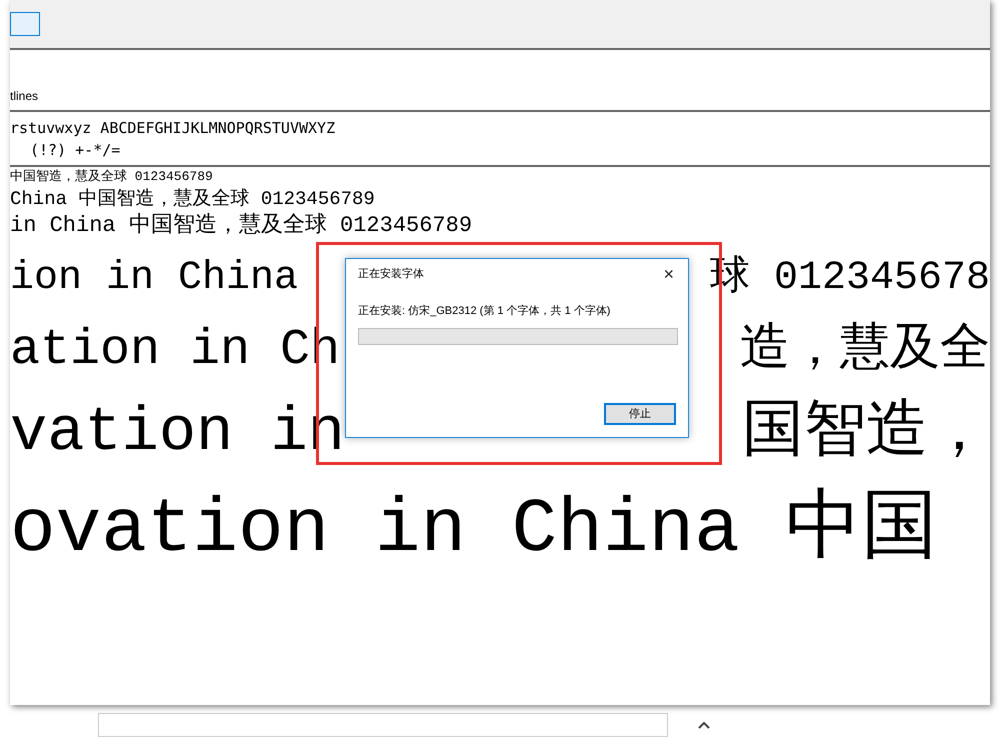 Image resolution: width=1000 pixels, height=755 pixels. I want to click on preview-text: 中国智造，慧及全球 0123456789, so click(111, 177).